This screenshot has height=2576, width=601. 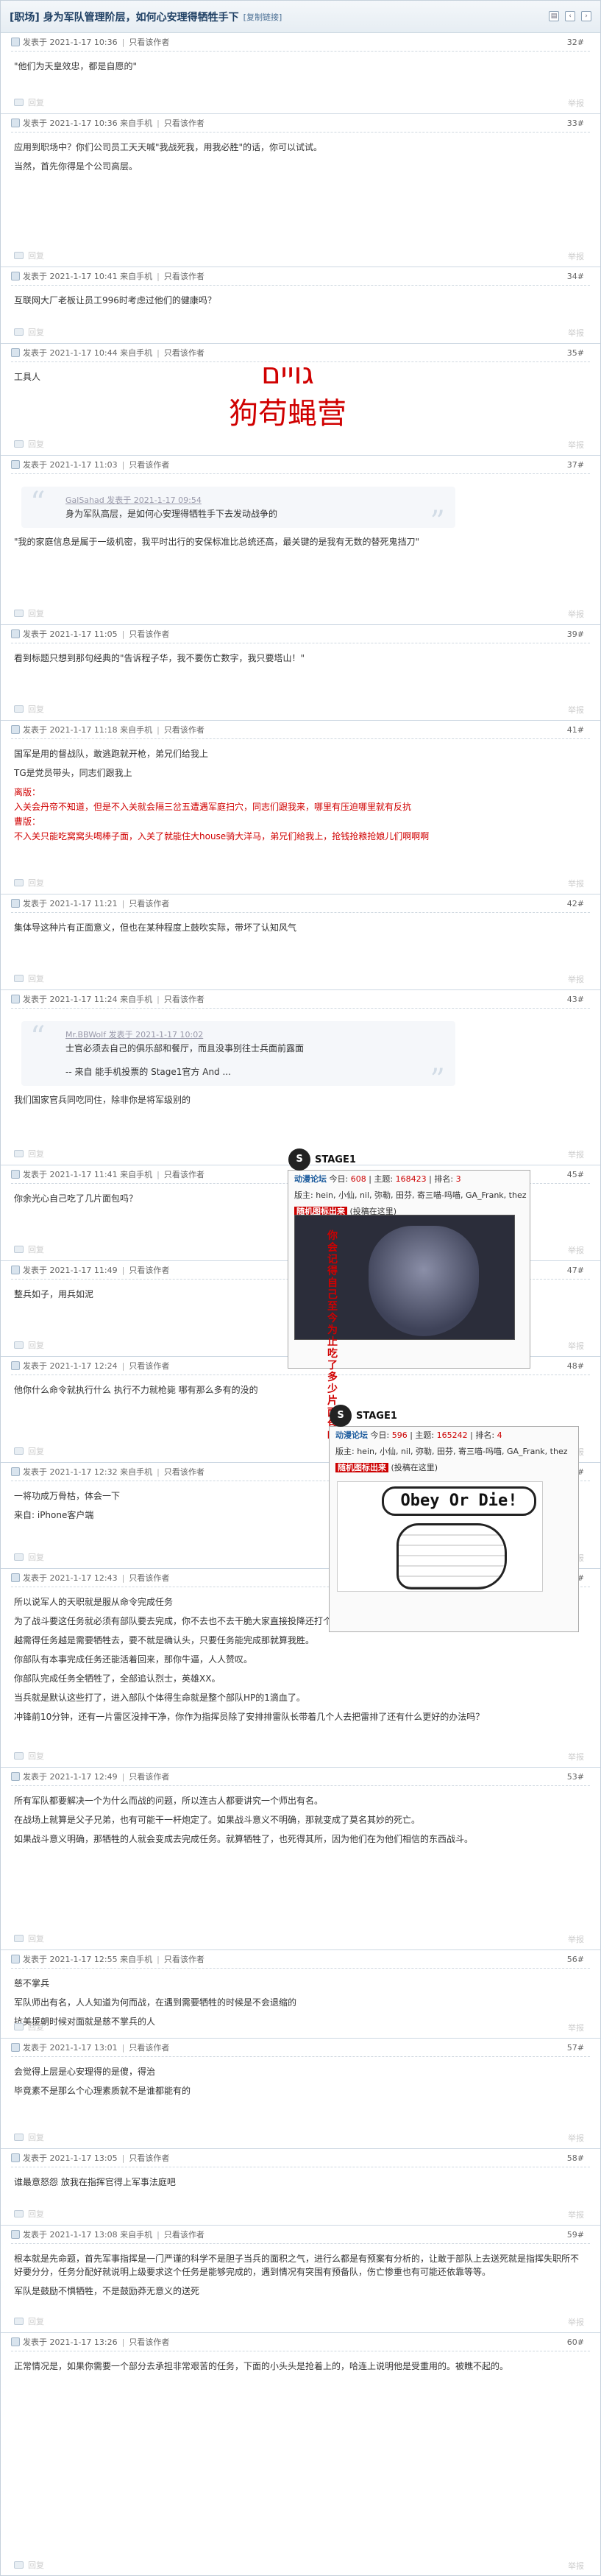 What do you see at coordinates (554, 16) in the screenshot?
I see `print-icon: ▤` at bounding box center [554, 16].